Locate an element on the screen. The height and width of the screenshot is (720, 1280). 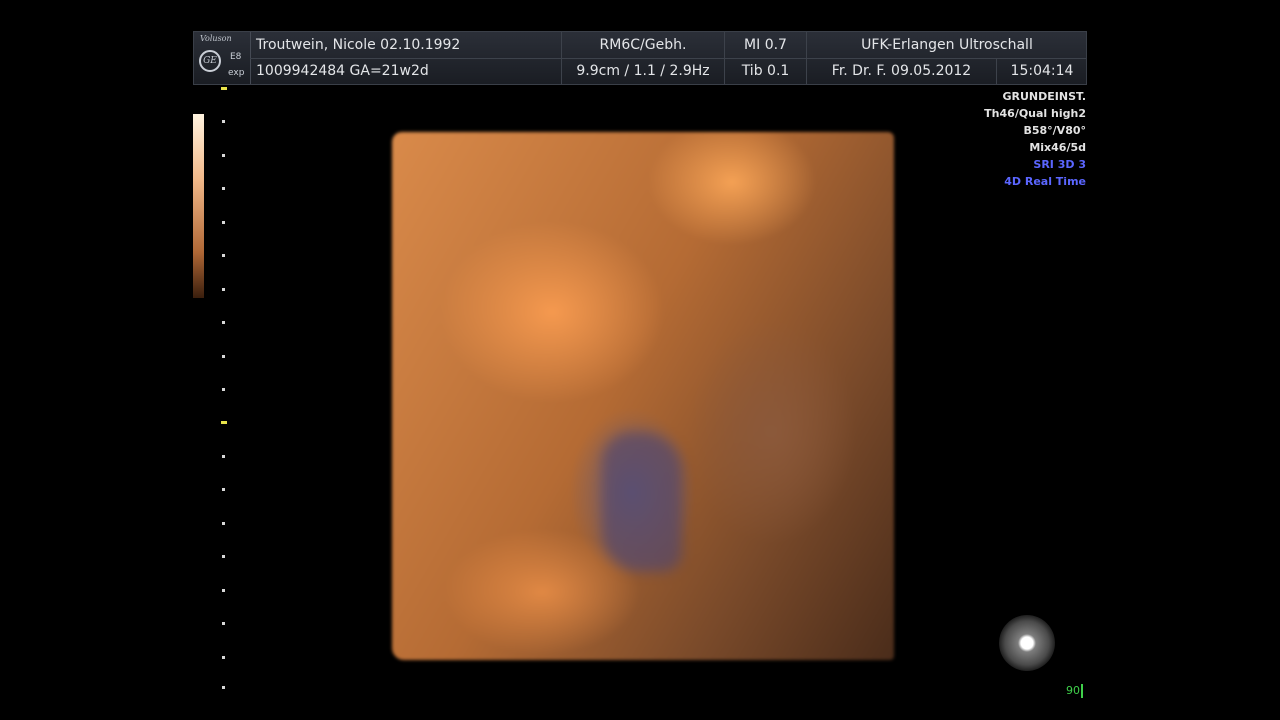
sri-mode: SRI 3D 3 is located at coordinates (1059, 164).